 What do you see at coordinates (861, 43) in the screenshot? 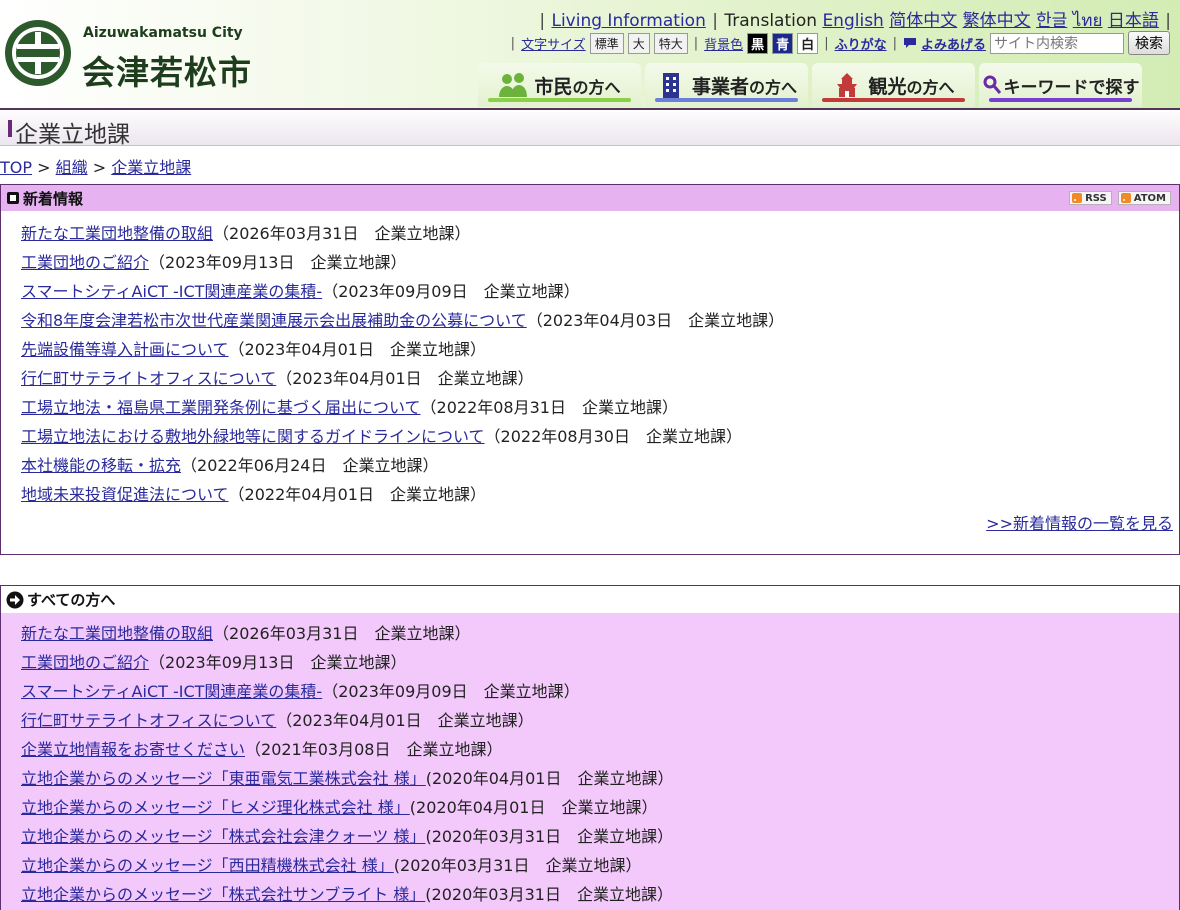
I see `furigana-link: ふりがな` at bounding box center [861, 43].